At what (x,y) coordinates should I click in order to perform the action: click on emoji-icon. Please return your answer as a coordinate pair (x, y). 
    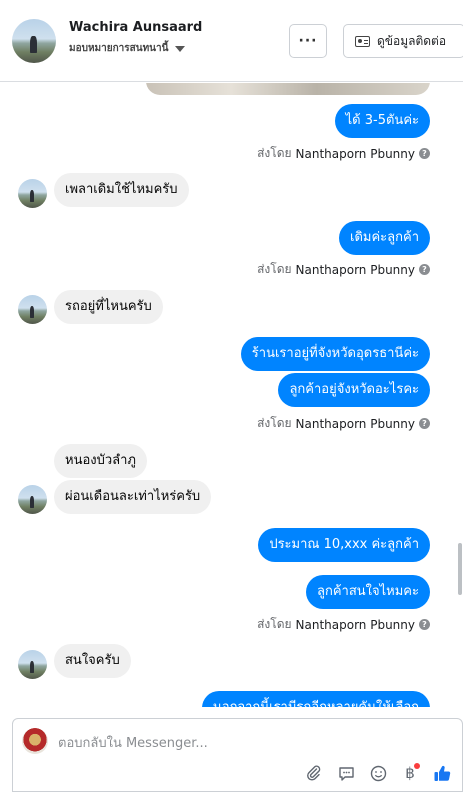
    Looking at the image, I should click on (378, 773).